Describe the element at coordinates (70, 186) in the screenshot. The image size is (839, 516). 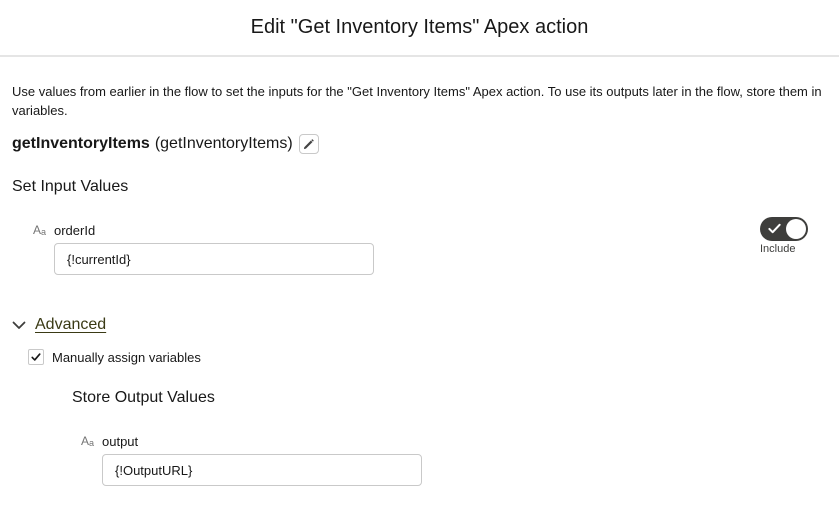
I see `set-input-values-title: Set Input Values` at that location.